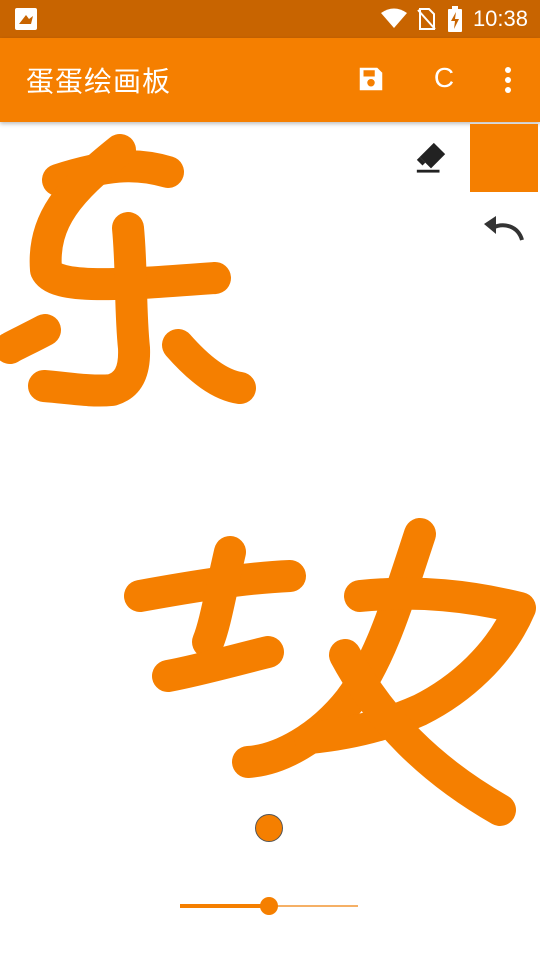 Image resolution: width=540 pixels, height=960 pixels. I want to click on clear-button: C, so click(444, 78).